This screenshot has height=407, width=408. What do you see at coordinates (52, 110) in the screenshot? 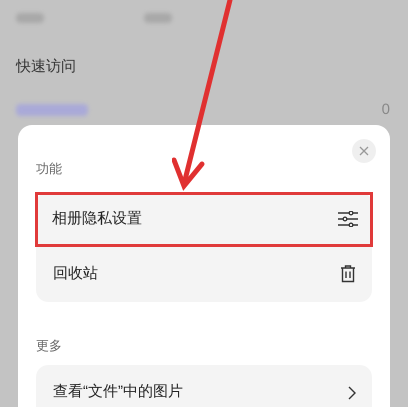
I see `blurred-item` at bounding box center [52, 110].